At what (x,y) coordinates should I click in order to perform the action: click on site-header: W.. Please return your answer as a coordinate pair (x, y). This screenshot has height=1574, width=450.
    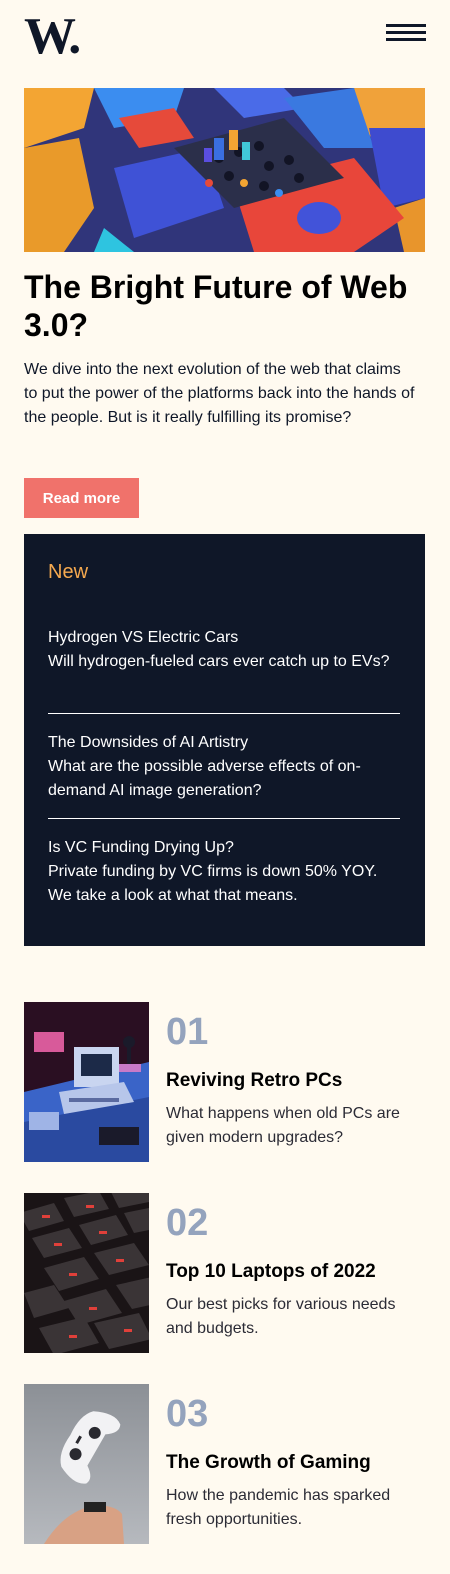
    Looking at the image, I should click on (225, 37).